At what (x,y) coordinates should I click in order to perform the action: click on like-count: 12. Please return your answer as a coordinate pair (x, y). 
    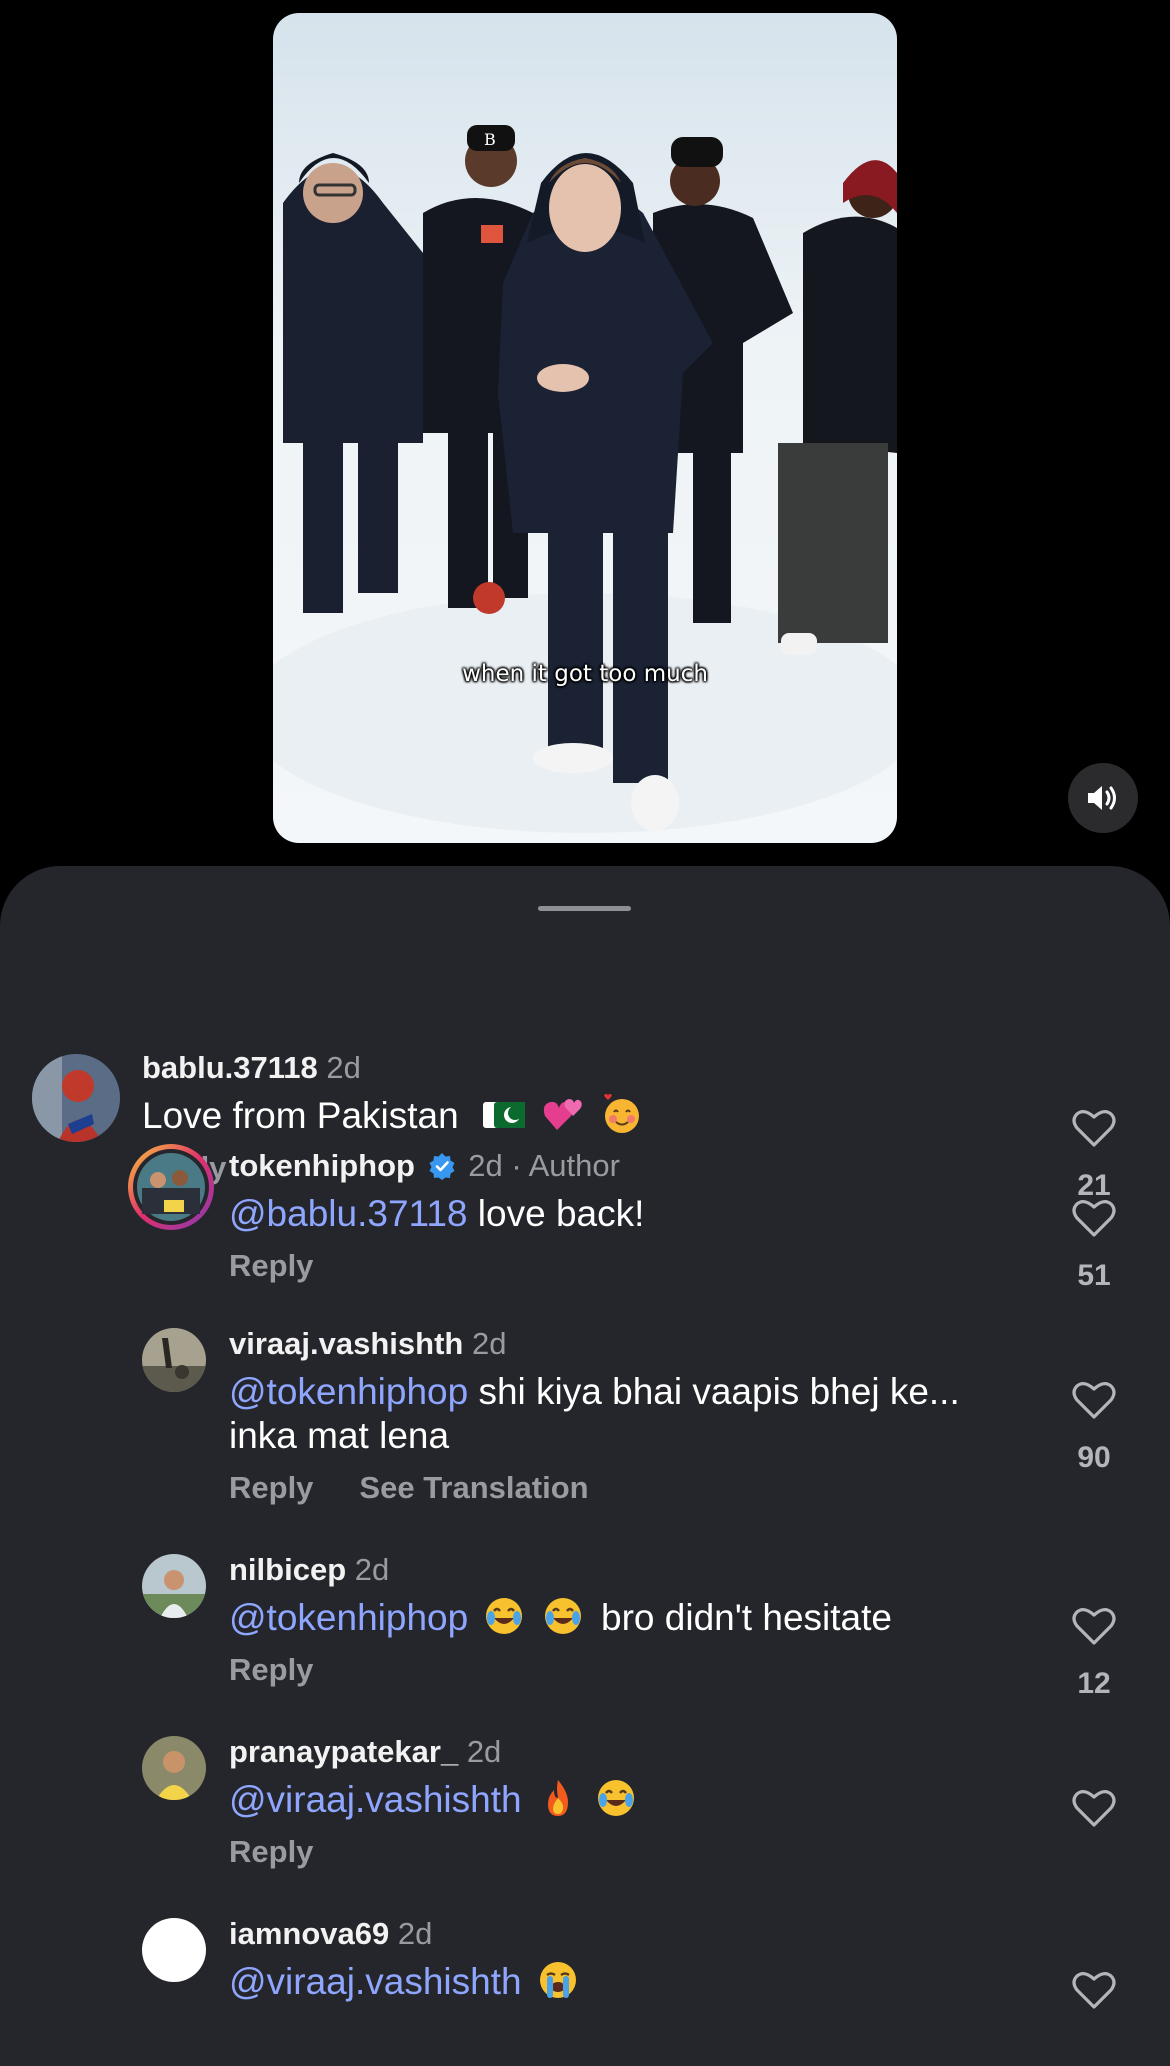
    Looking at the image, I should click on (1094, 1683).